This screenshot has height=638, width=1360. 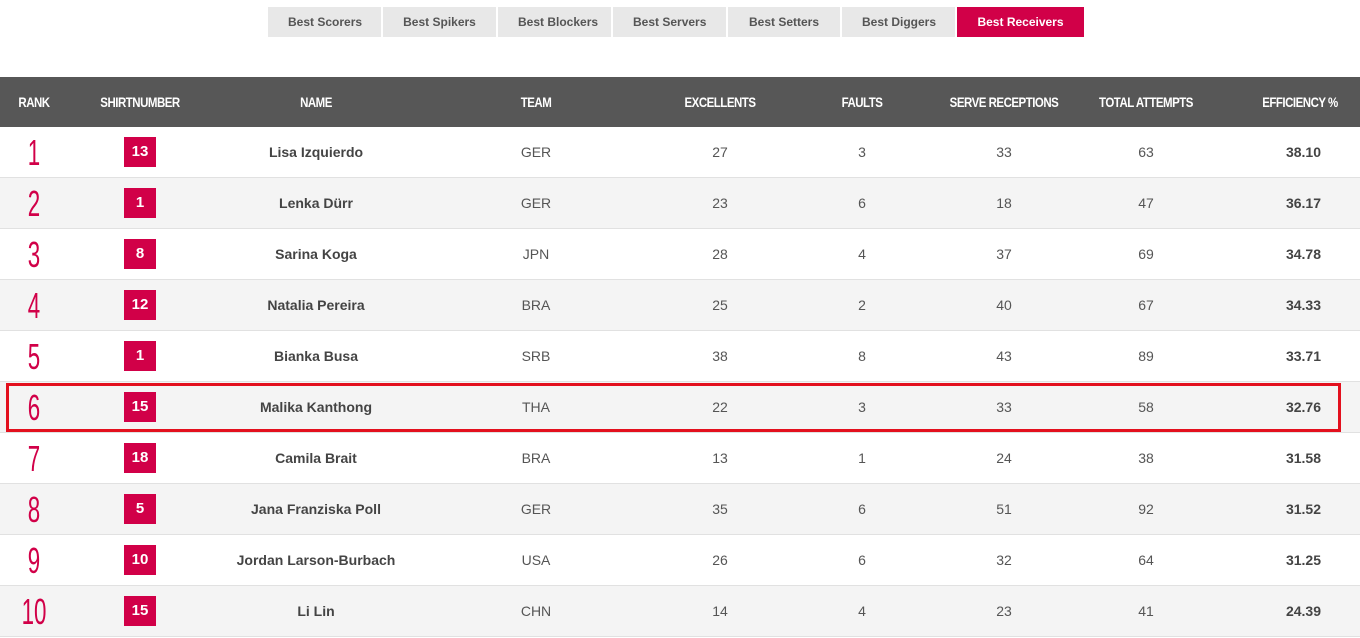 What do you see at coordinates (439, 22) in the screenshot?
I see `tab-best-spikers: Best Spikers` at bounding box center [439, 22].